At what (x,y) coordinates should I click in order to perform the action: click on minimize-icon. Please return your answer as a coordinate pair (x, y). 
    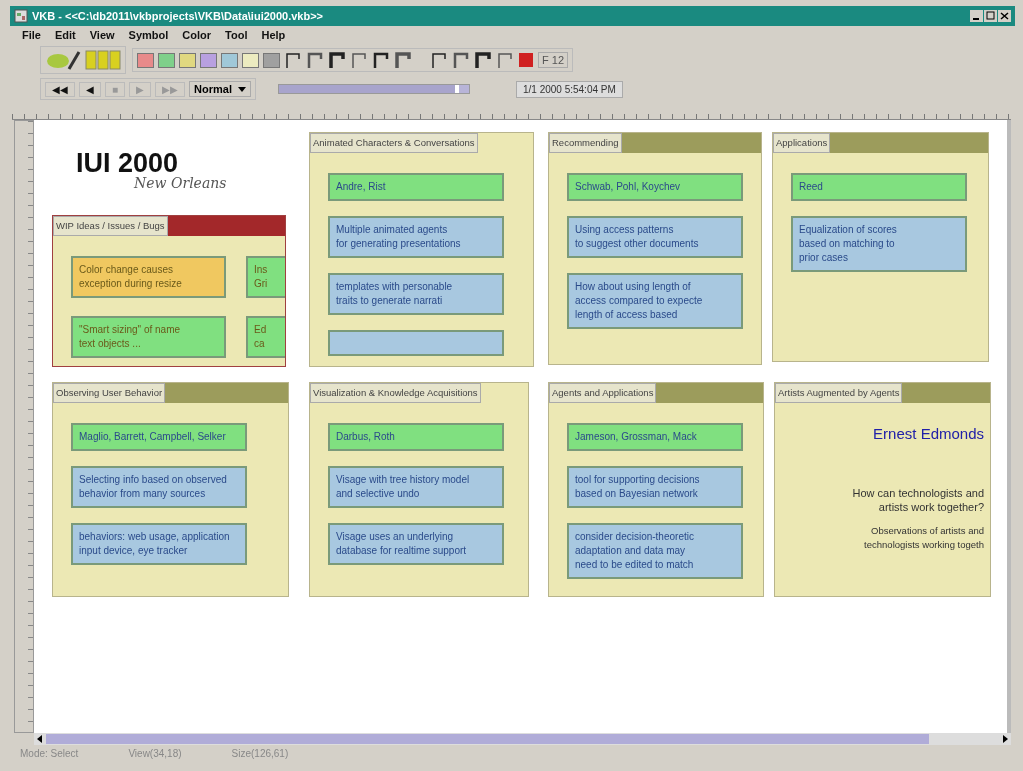
    Looking at the image, I should click on (976, 16).